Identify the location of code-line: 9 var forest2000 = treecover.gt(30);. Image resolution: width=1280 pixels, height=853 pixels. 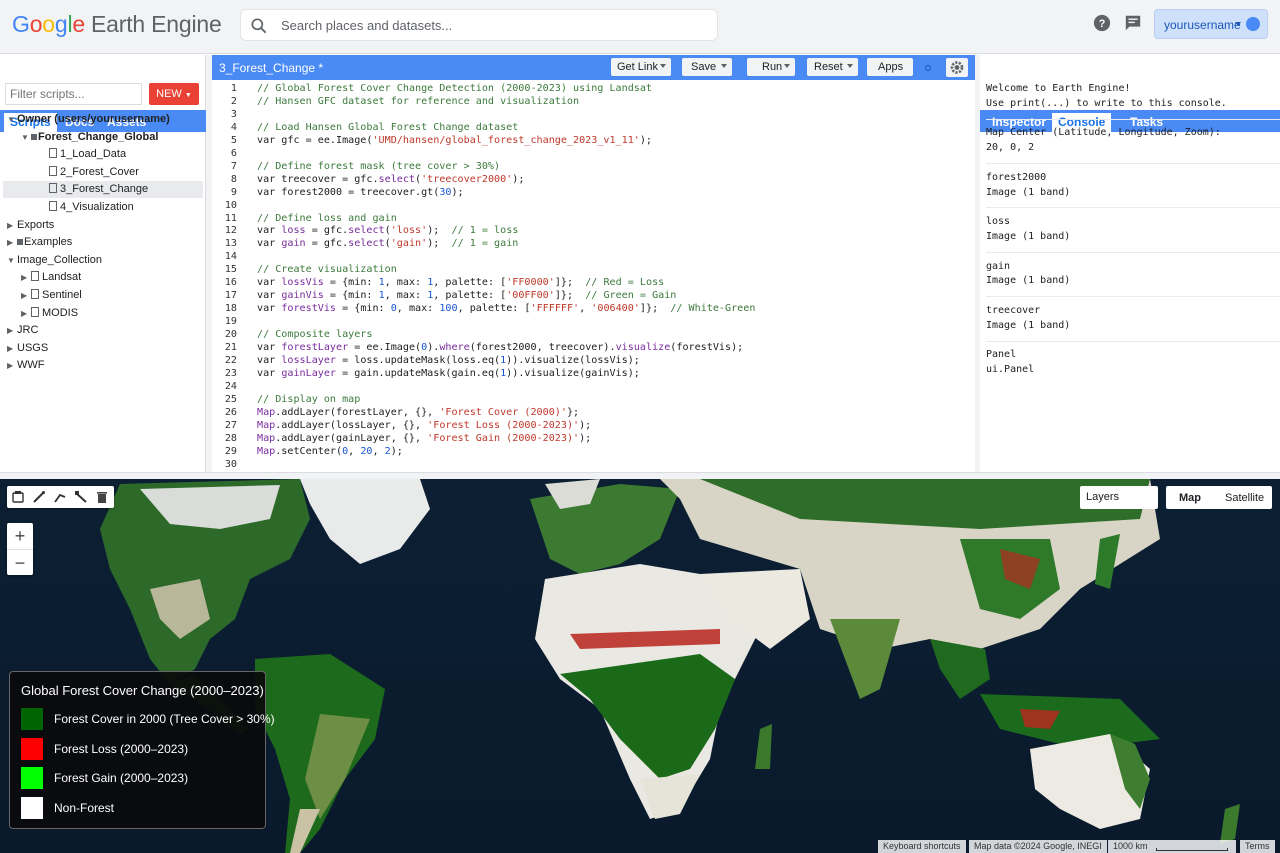
(593, 192).